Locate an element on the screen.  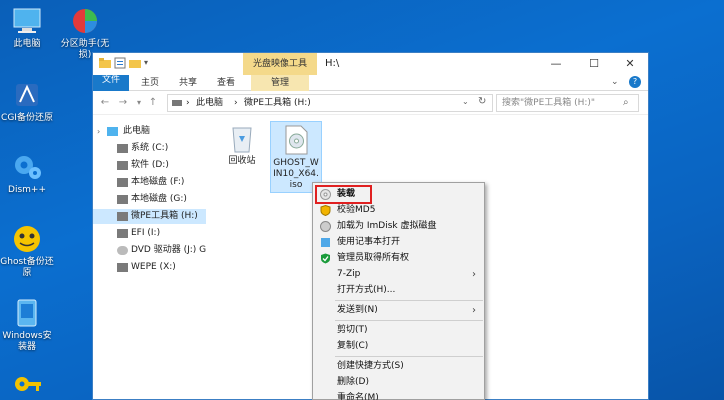
shield-icon is located at coordinates (325, 210).